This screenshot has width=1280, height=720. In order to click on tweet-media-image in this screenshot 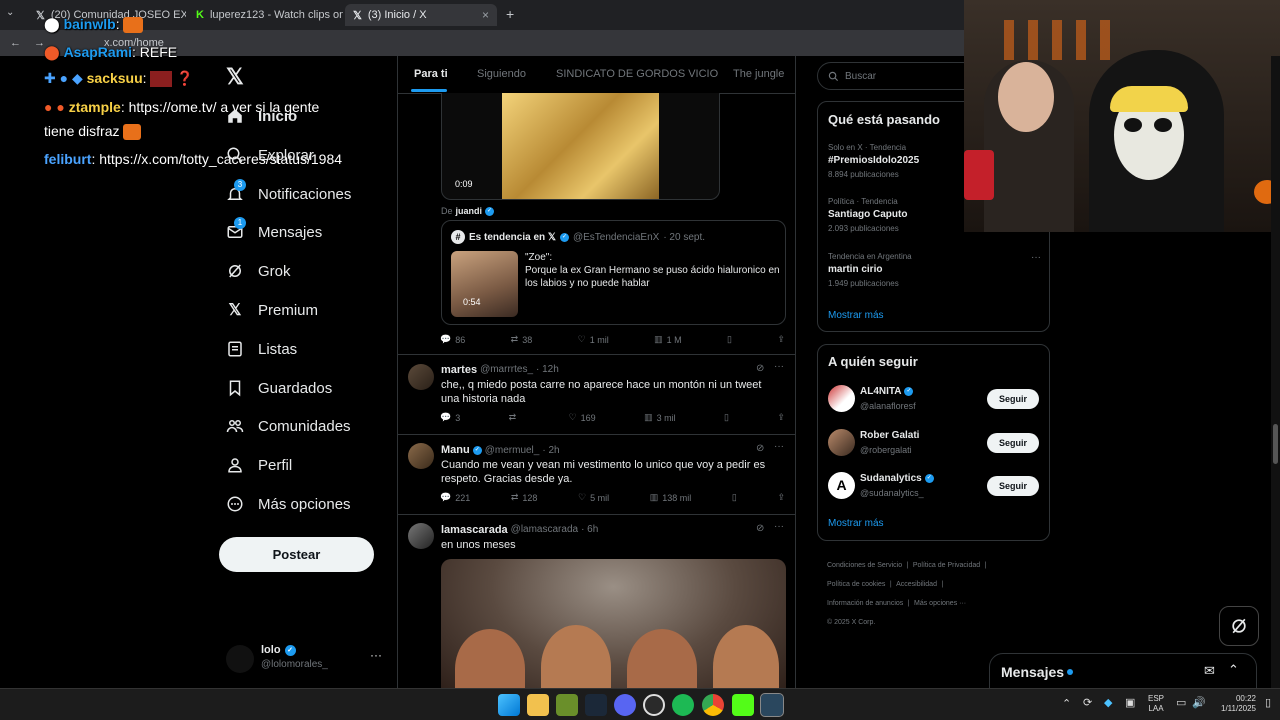, I will do `click(613, 623)`.